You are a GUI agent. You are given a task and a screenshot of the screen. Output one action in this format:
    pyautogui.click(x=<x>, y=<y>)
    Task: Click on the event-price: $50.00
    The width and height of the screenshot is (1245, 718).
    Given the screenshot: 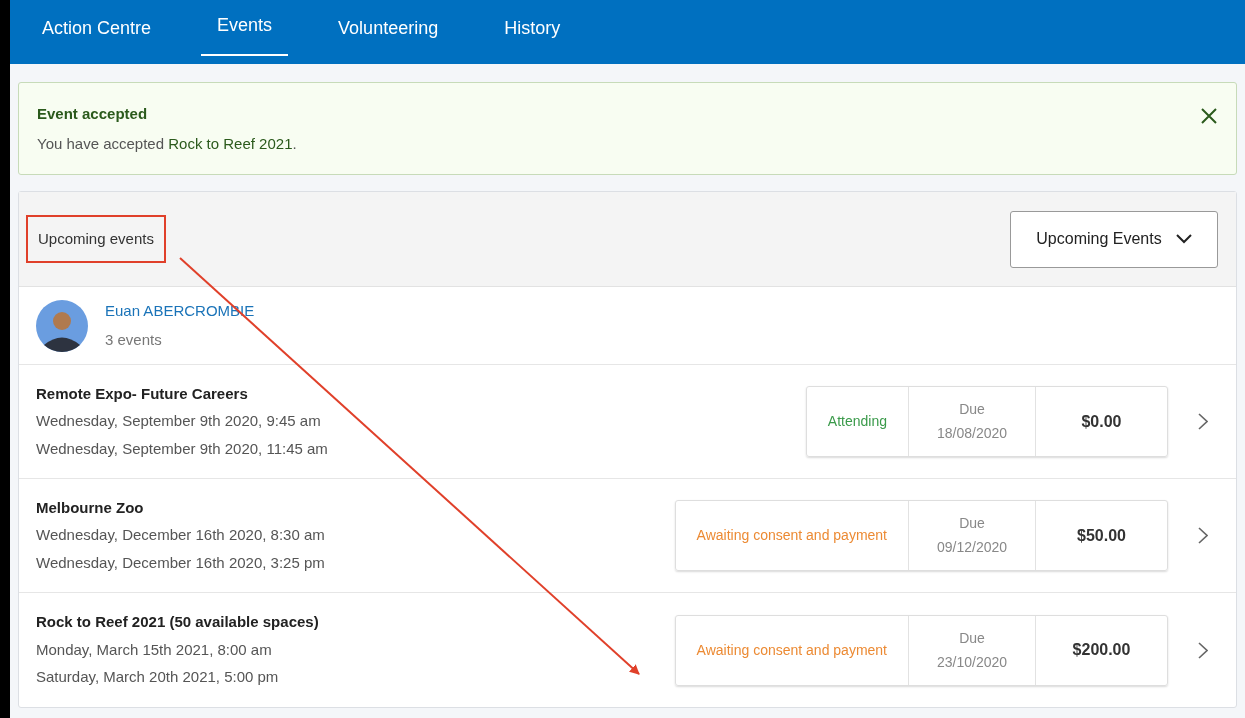 What is the action you would take?
    pyautogui.click(x=1101, y=535)
    